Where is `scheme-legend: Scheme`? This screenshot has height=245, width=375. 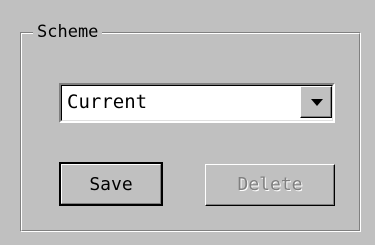
scheme-legend: Scheme is located at coordinates (68, 32).